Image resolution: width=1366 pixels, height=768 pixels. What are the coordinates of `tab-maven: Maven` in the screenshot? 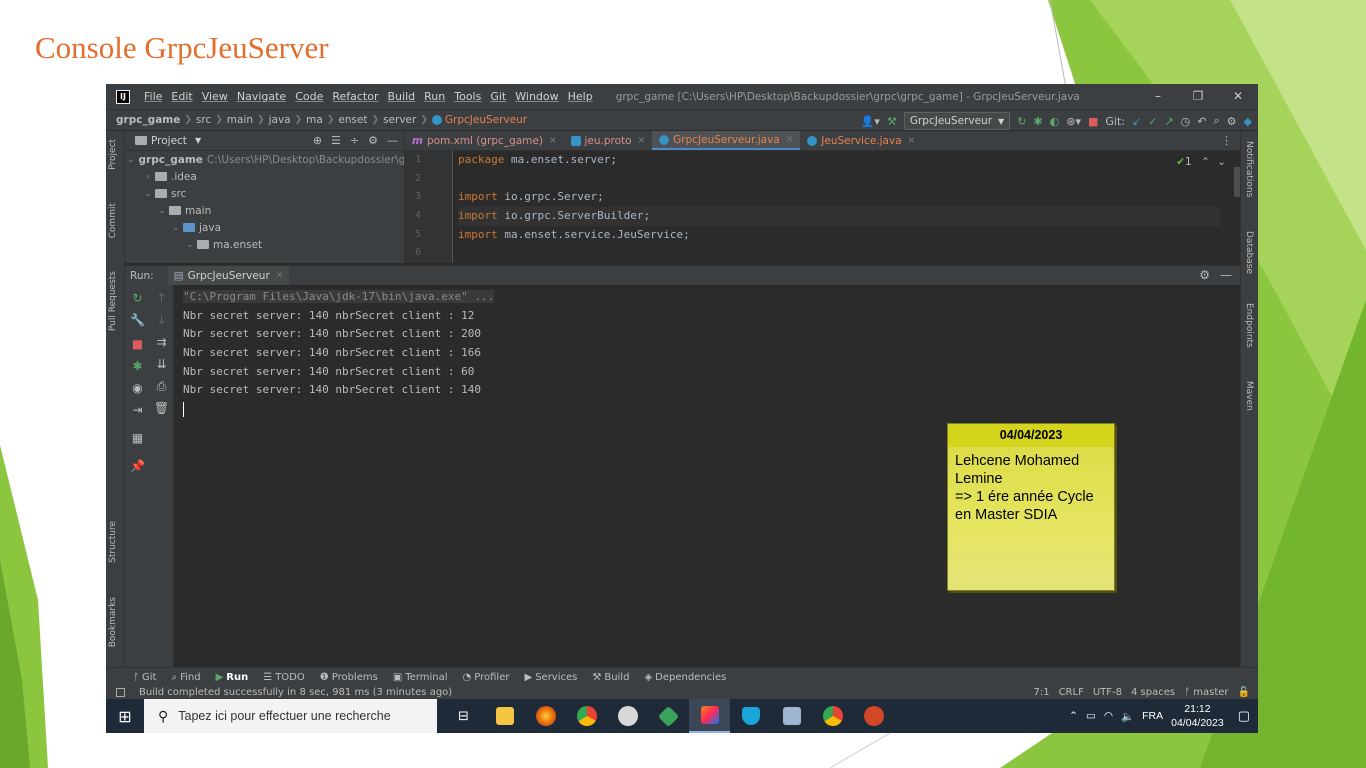 It's located at (1249, 396).